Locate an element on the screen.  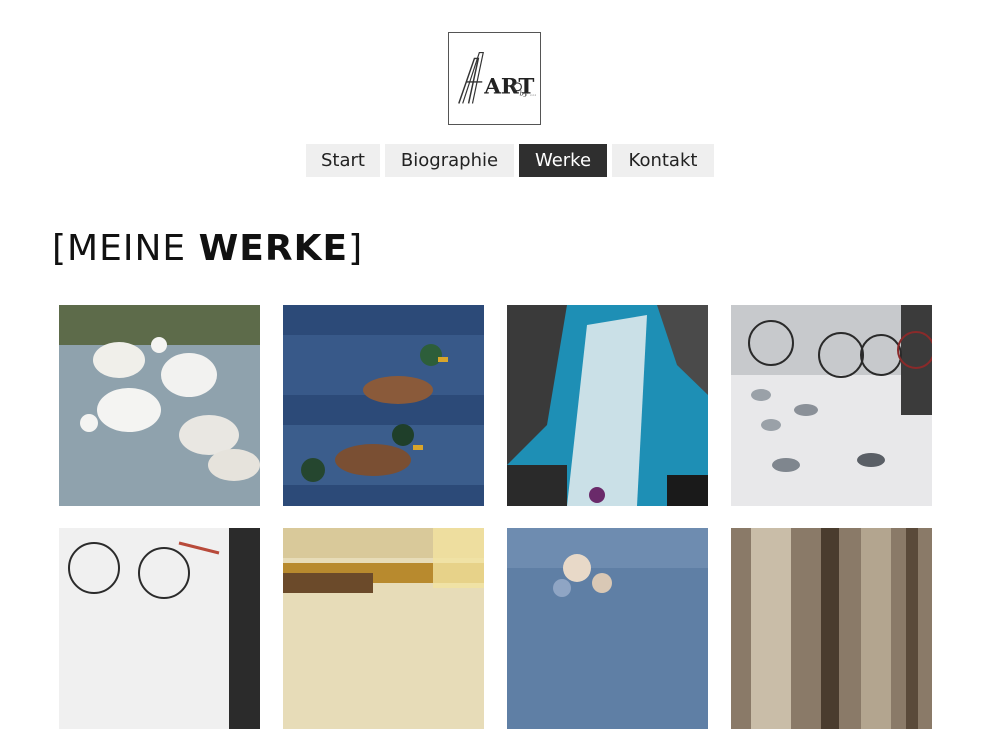
nav-kontakt: Kontakt is located at coordinates (663, 160).